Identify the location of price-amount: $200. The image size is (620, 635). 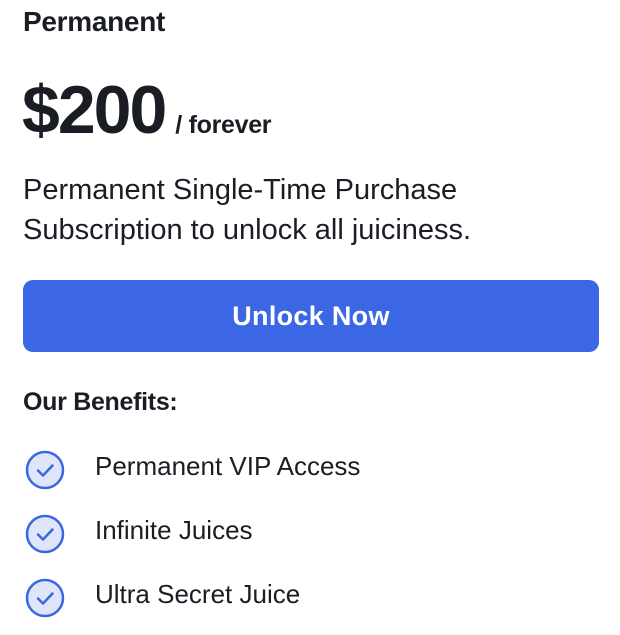
(94, 110).